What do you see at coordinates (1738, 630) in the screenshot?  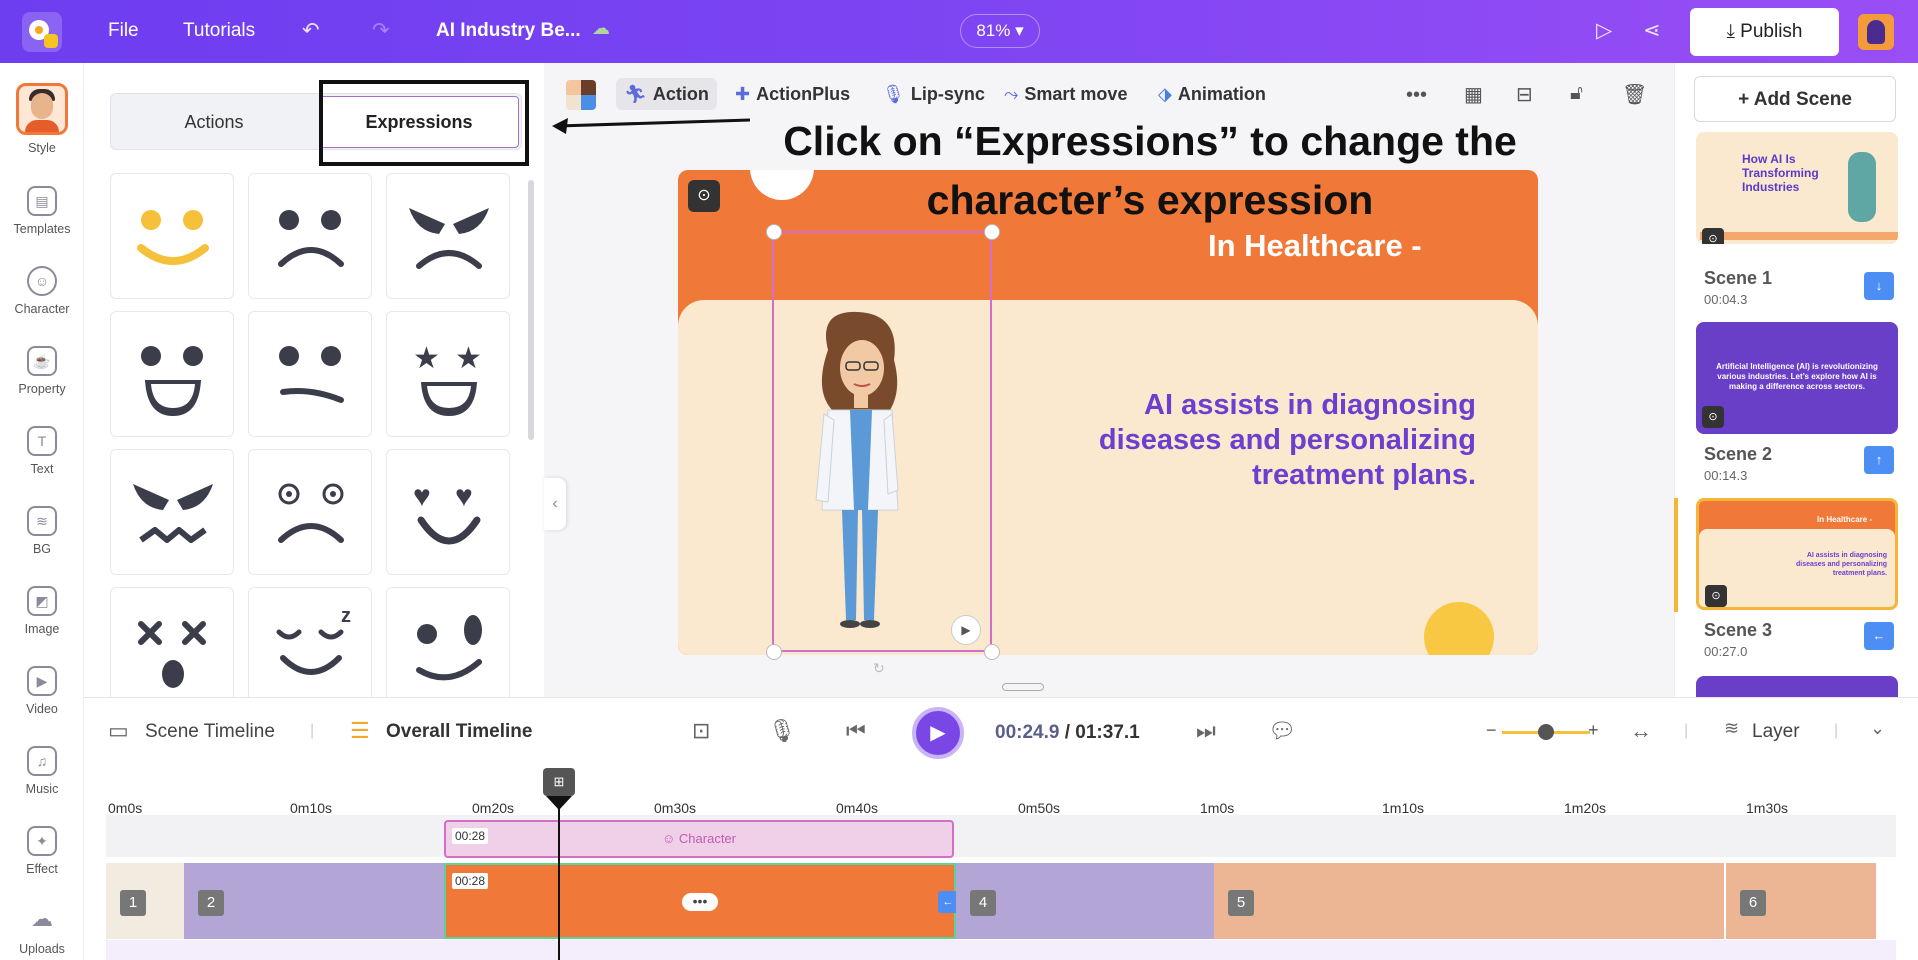 I see `scene-label-3: Scene 3` at bounding box center [1738, 630].